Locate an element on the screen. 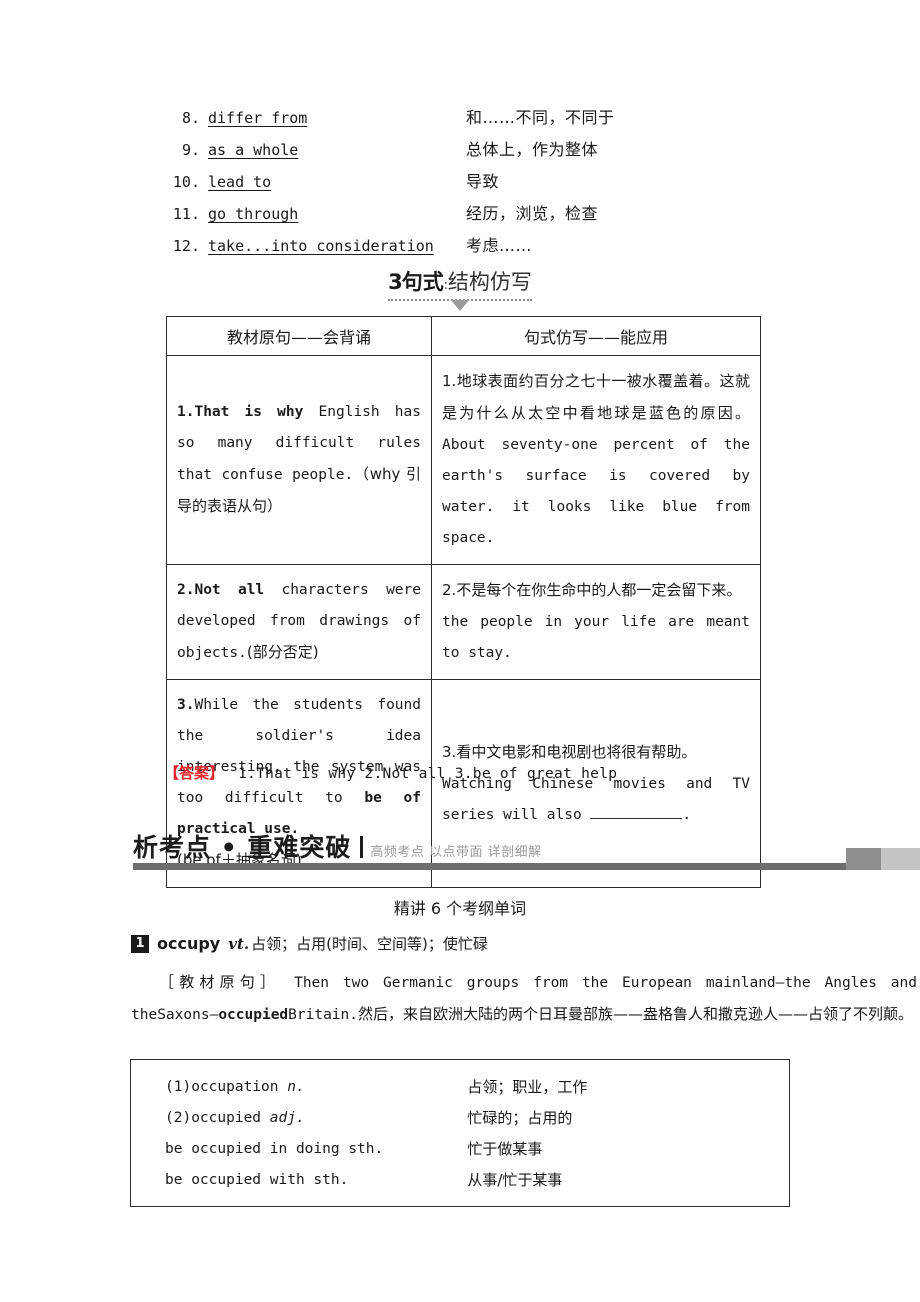 This screenshot has width=920, height=1302. derivative-pos: n. is located at coordinates (296, 1086).